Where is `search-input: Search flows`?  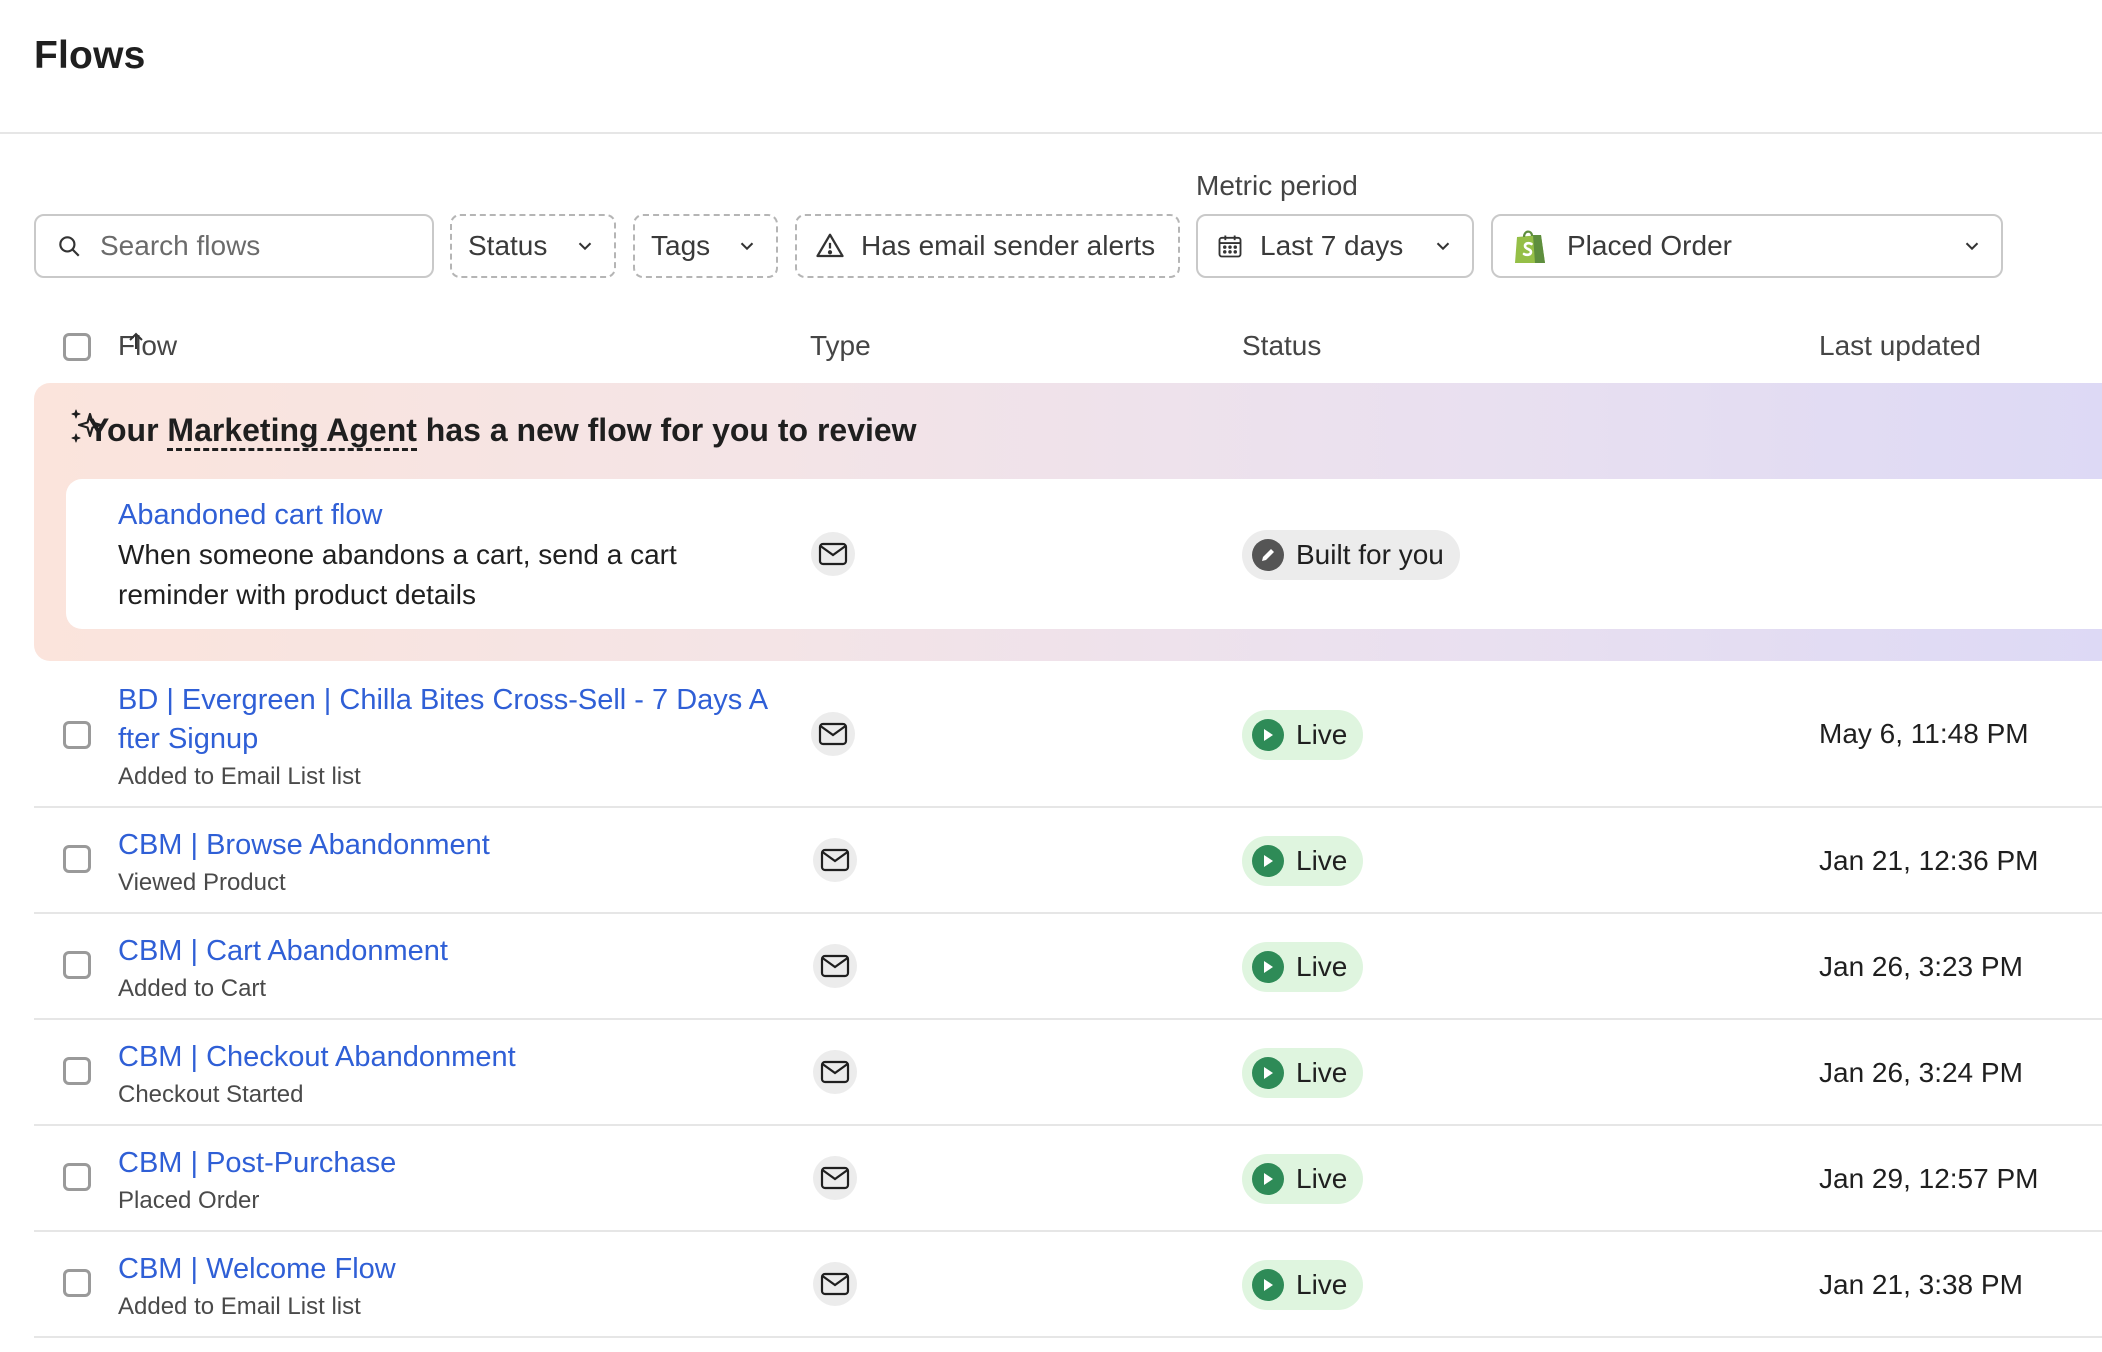
search-input: Search flows is located at coordinates (234, 246).